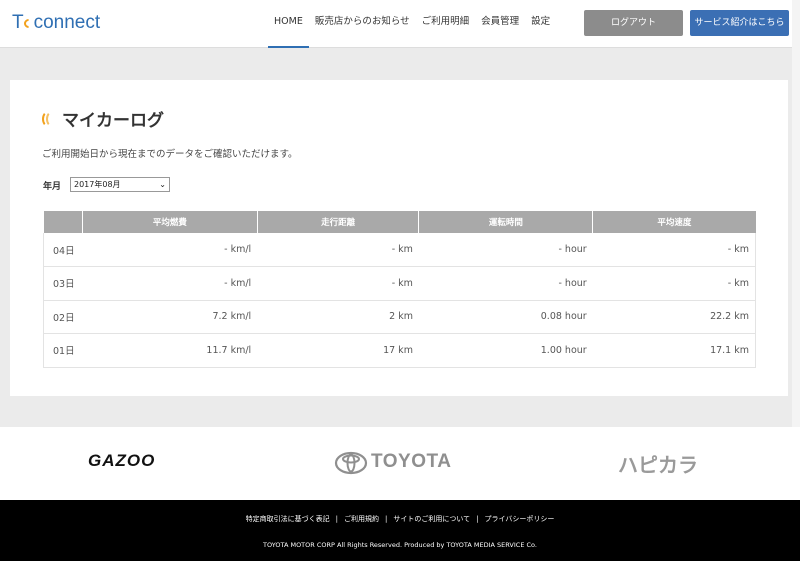 This screenshot has height=561, width=800. Describe the element at coordinates (351, 463) in the screenshot. I see `toyota-emblem-icon` at that location.